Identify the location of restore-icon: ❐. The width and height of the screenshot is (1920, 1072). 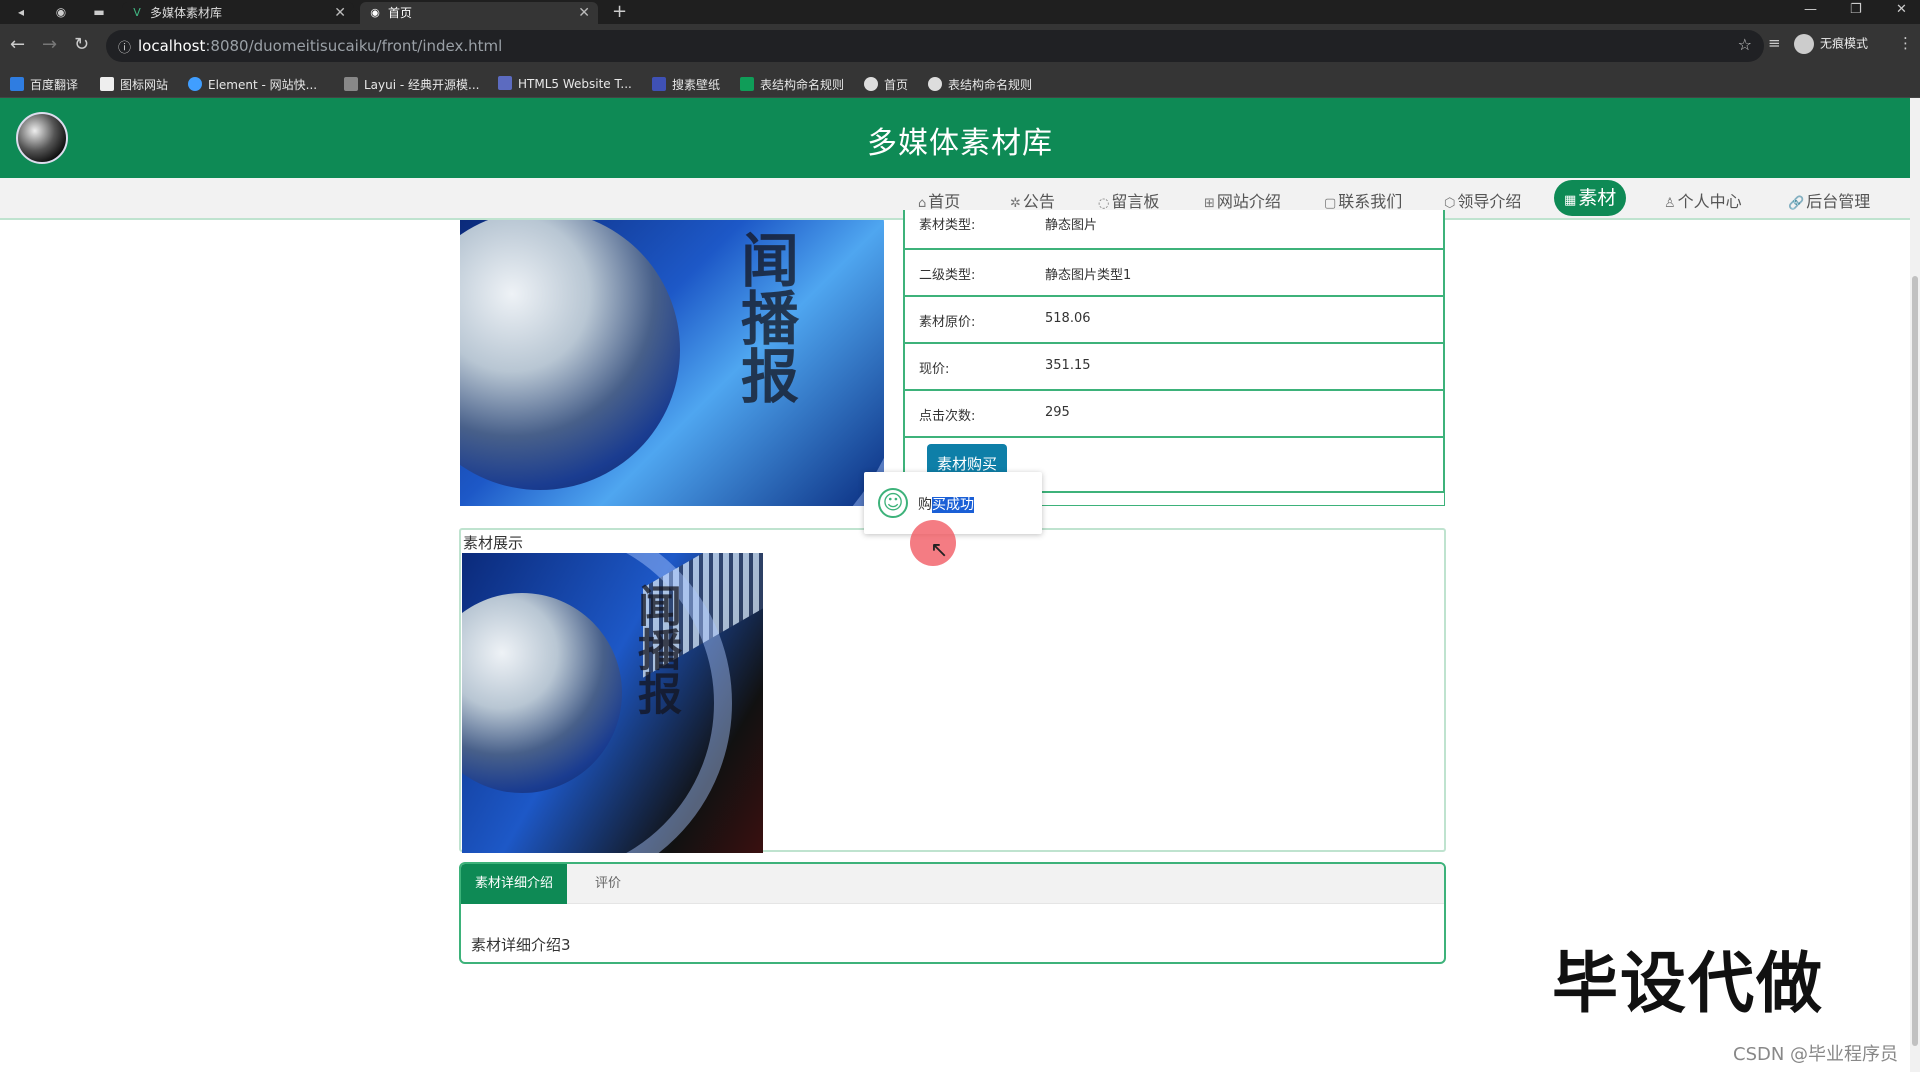
(1856, 10).